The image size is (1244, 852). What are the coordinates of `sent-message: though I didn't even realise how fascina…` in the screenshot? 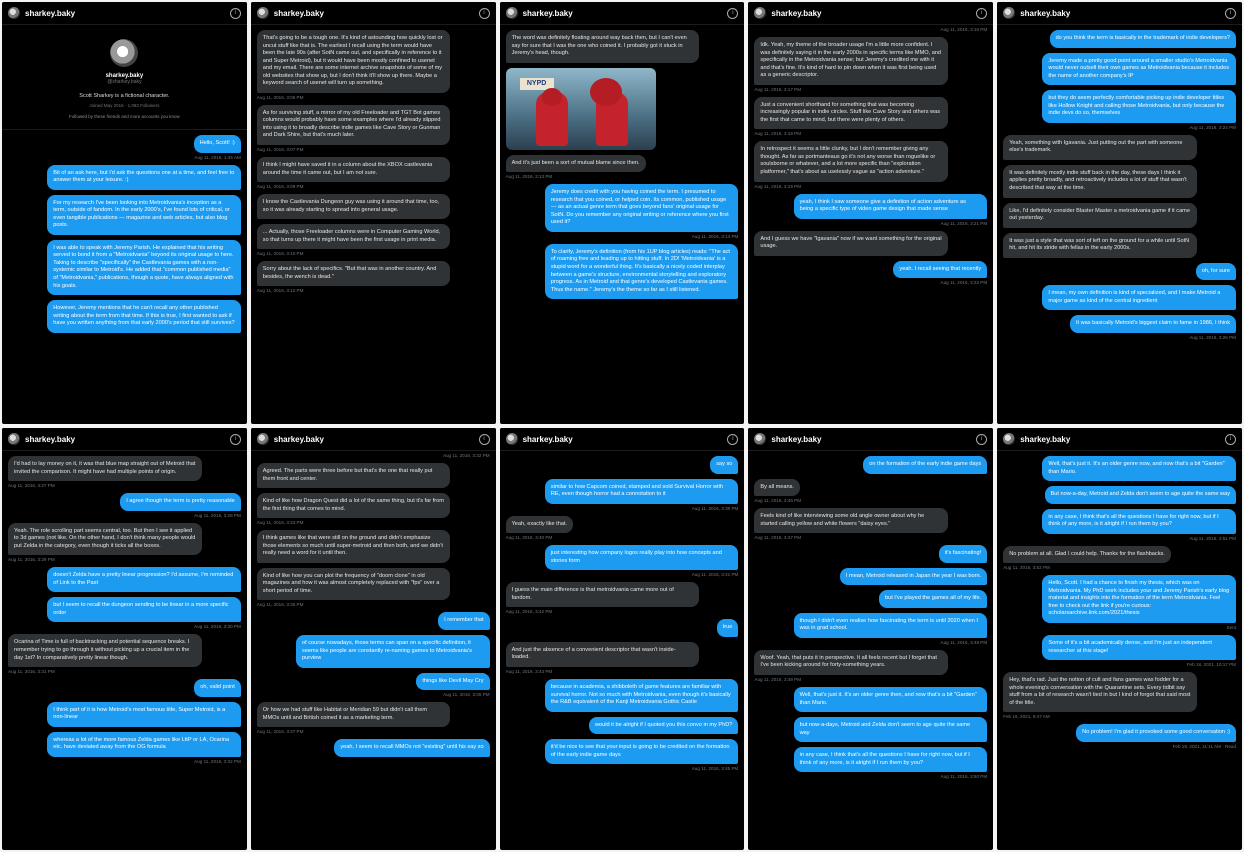 It's located at (890, 625).